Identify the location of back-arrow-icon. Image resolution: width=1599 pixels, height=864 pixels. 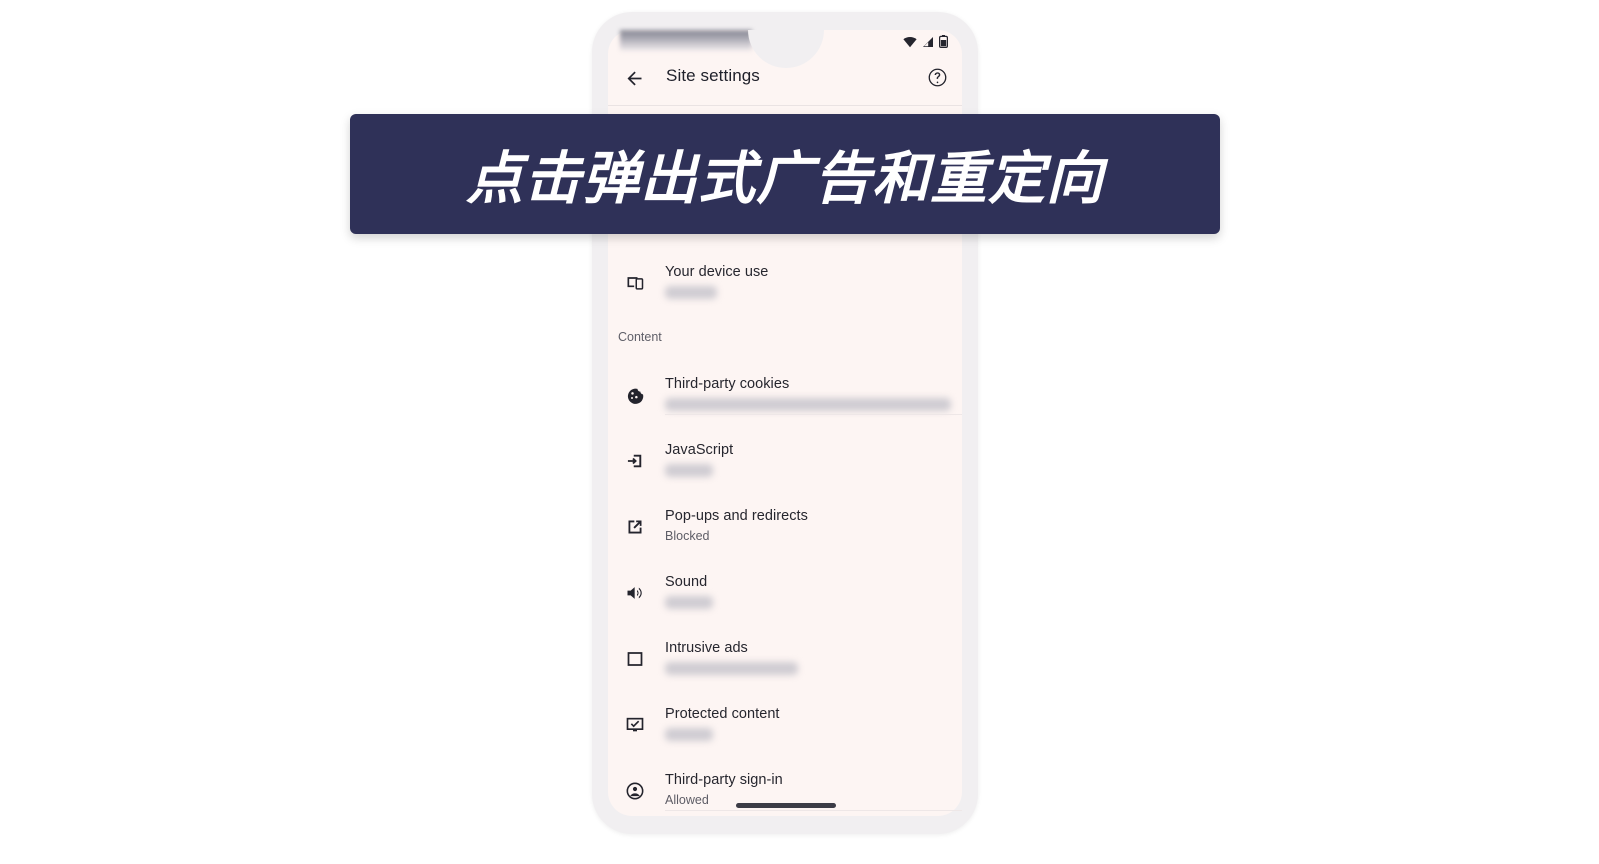
(634, 81).